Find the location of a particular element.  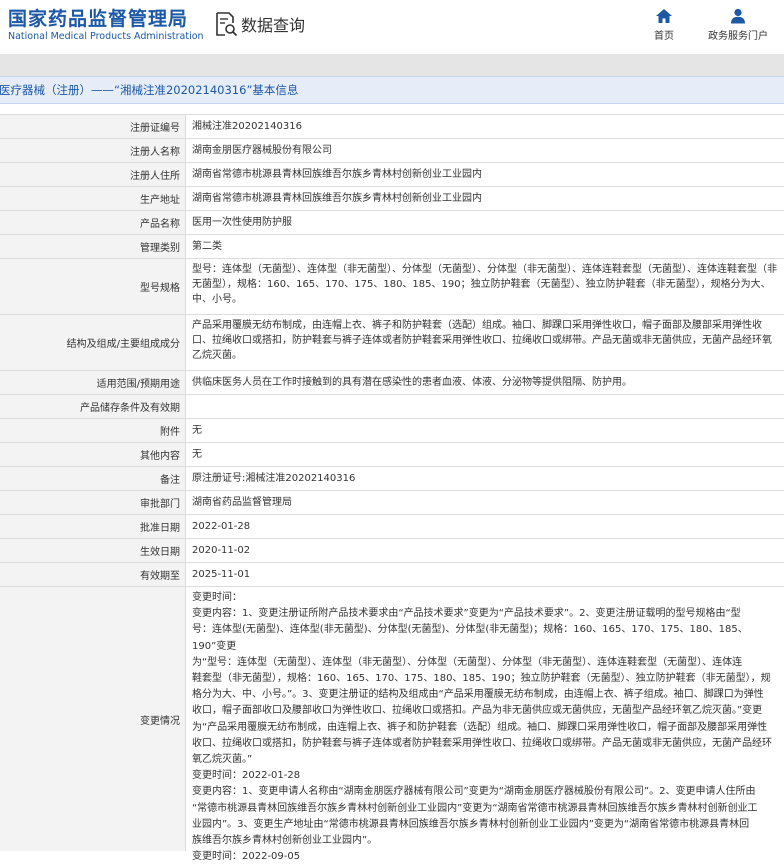

field-value: 2022-01-28 is located at coordinates (221, 526).